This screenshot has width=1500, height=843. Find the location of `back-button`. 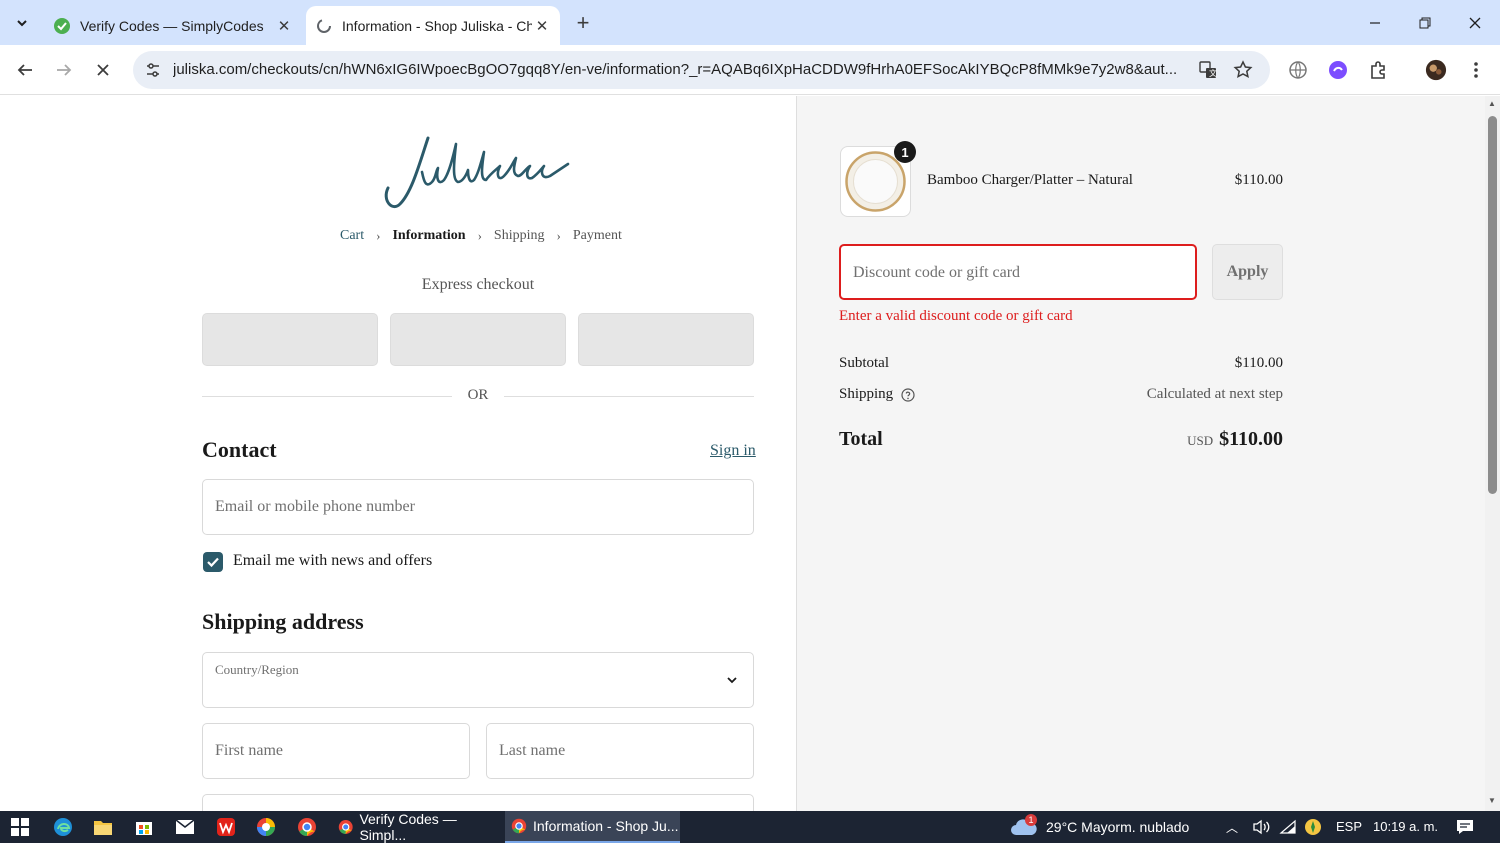

back-button is located at coordinates (25, 70).